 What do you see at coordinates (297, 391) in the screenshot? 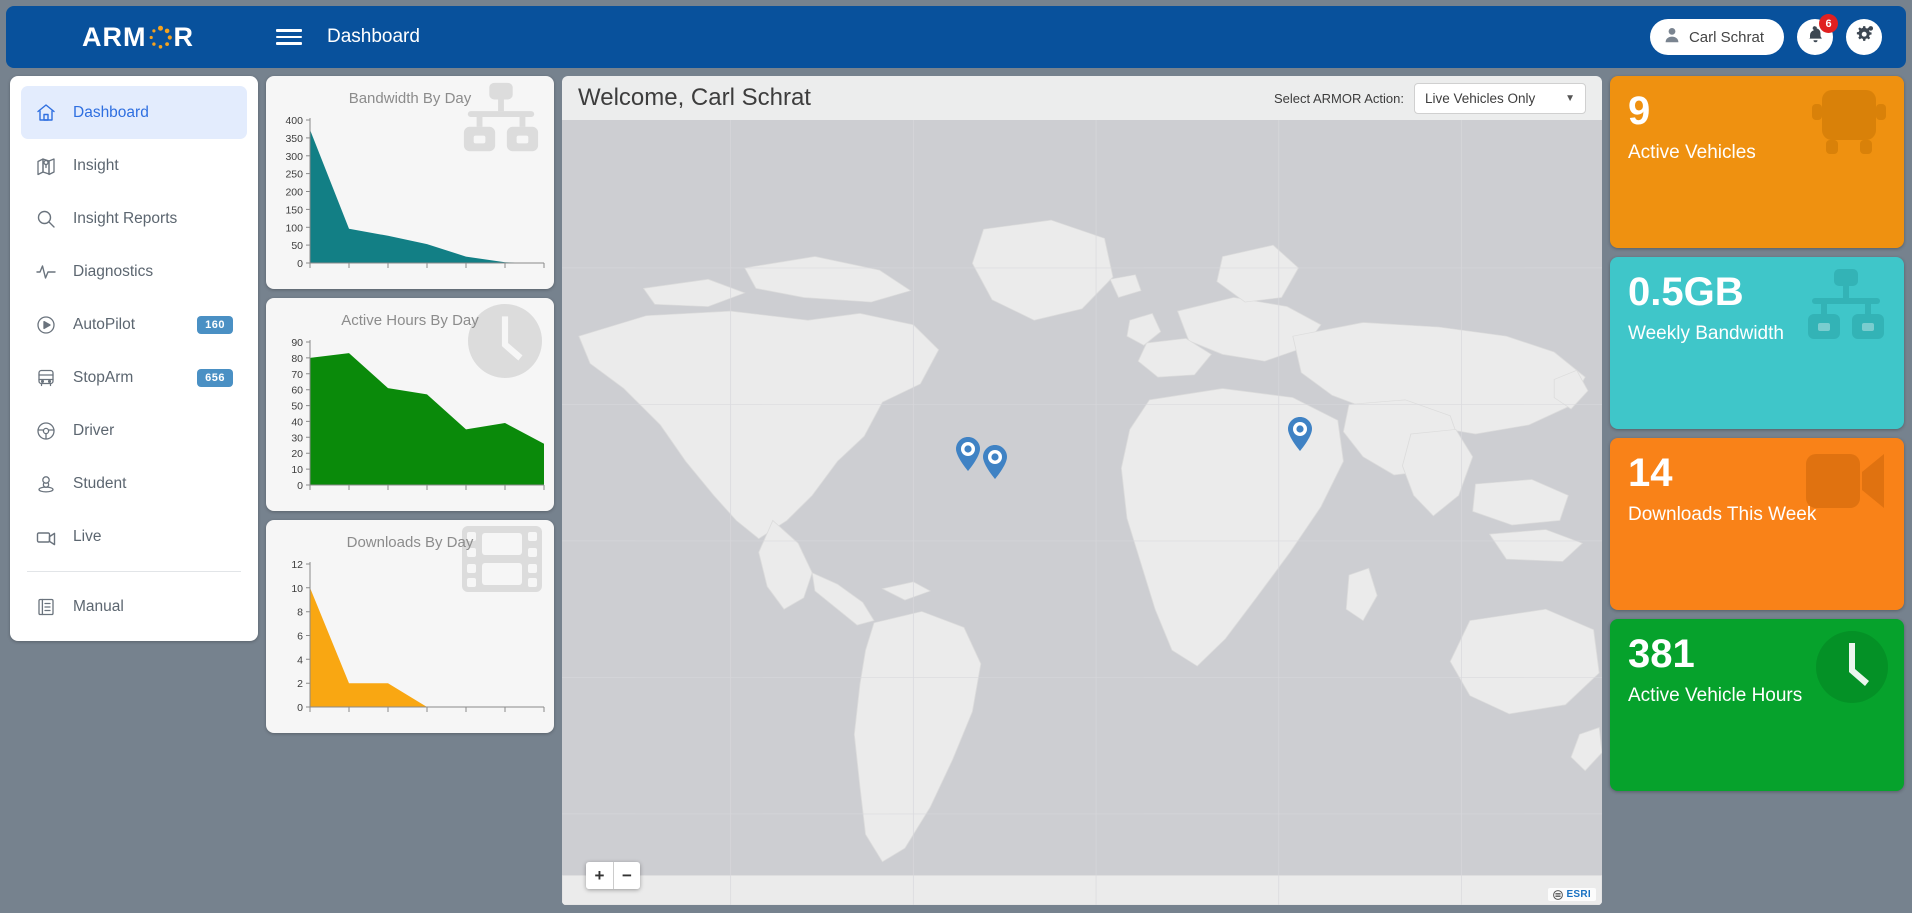
I see `svg-text: 60` at bounding box center [297, 391].